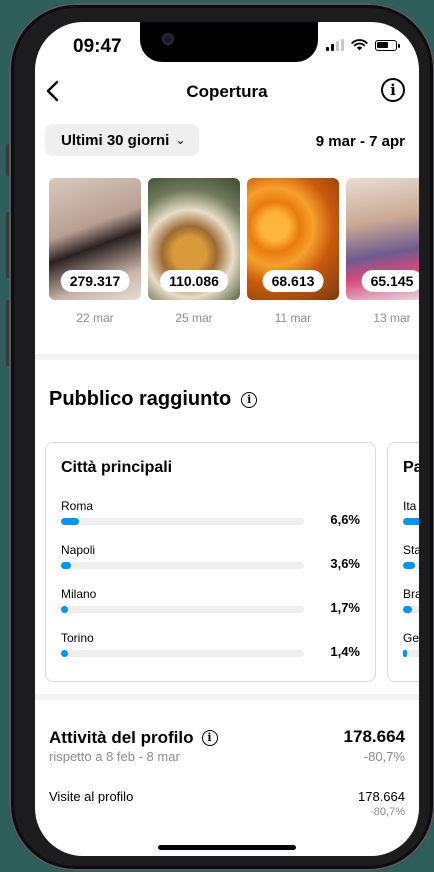  I want to click on country-label: Ge, so click(411, 638).